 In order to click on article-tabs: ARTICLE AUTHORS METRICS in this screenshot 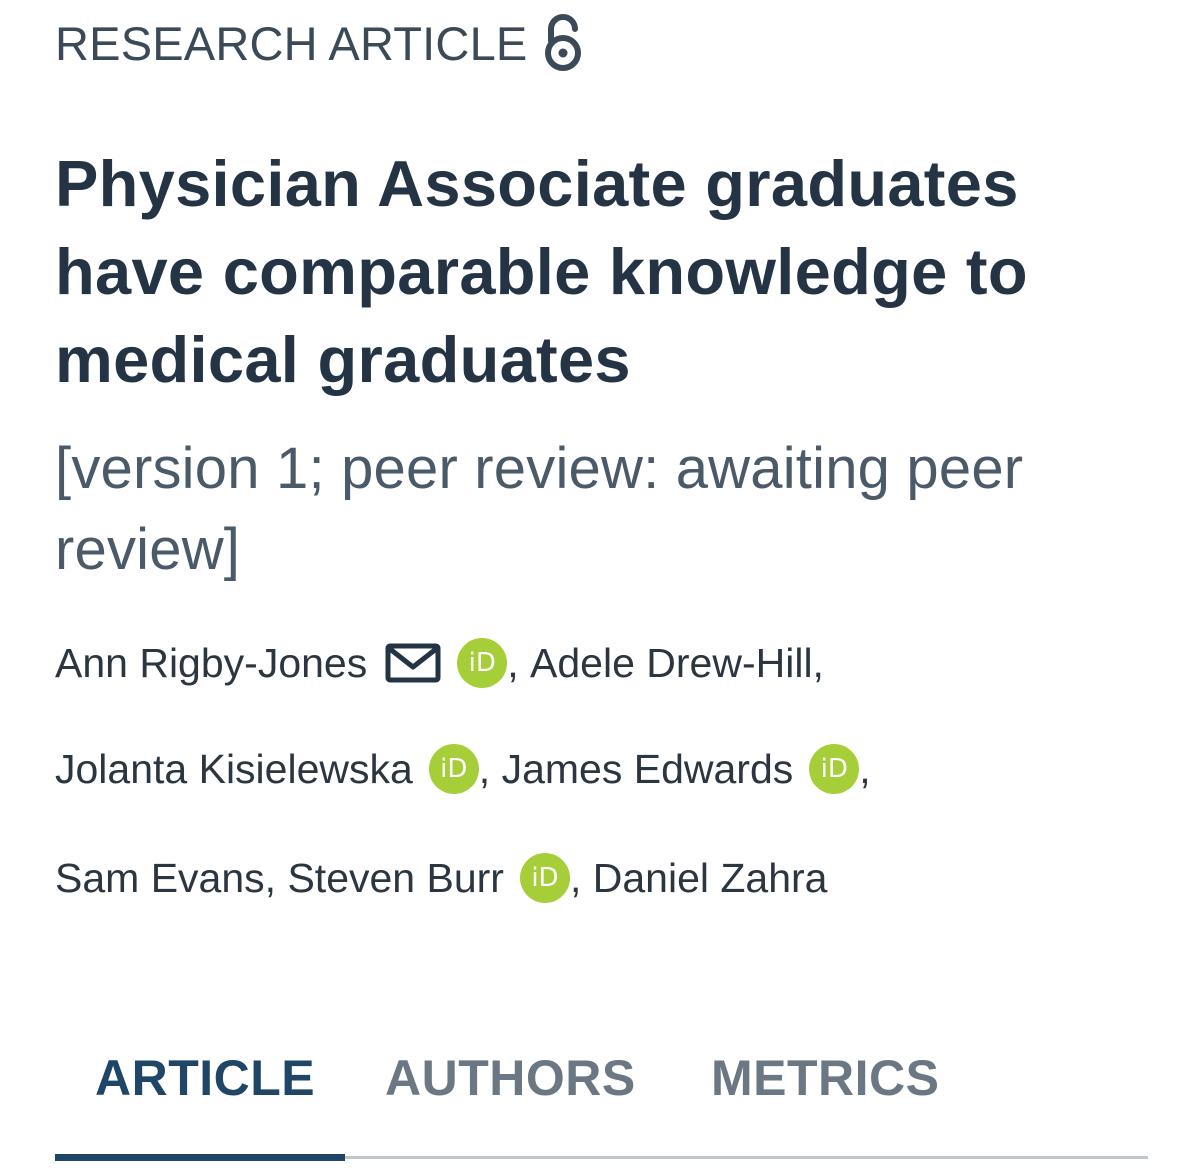, I will do `click(601, 1102)`.